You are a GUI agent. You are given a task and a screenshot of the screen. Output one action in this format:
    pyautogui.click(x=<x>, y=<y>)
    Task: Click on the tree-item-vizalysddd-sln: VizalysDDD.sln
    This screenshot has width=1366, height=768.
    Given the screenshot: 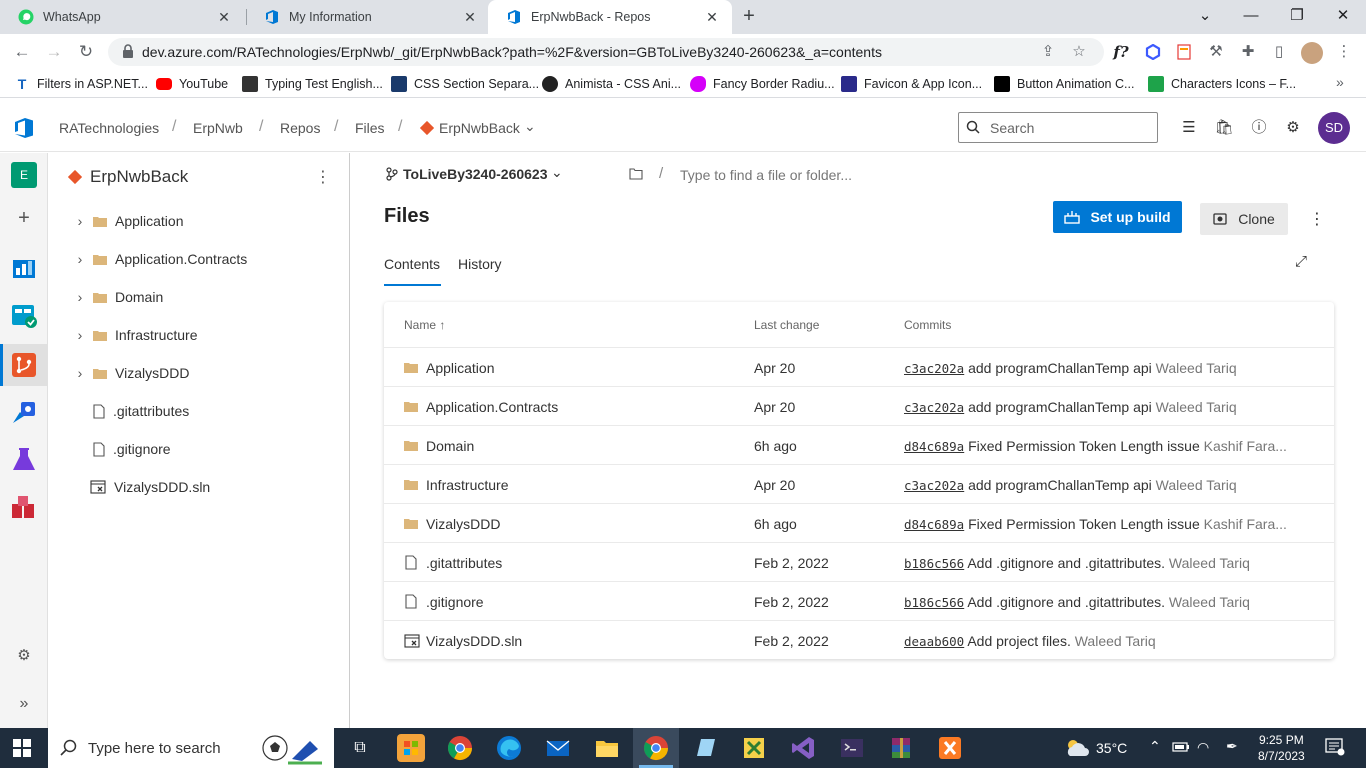 What is the action you would take?
    pyautogui.click(x=199, y=487)
    